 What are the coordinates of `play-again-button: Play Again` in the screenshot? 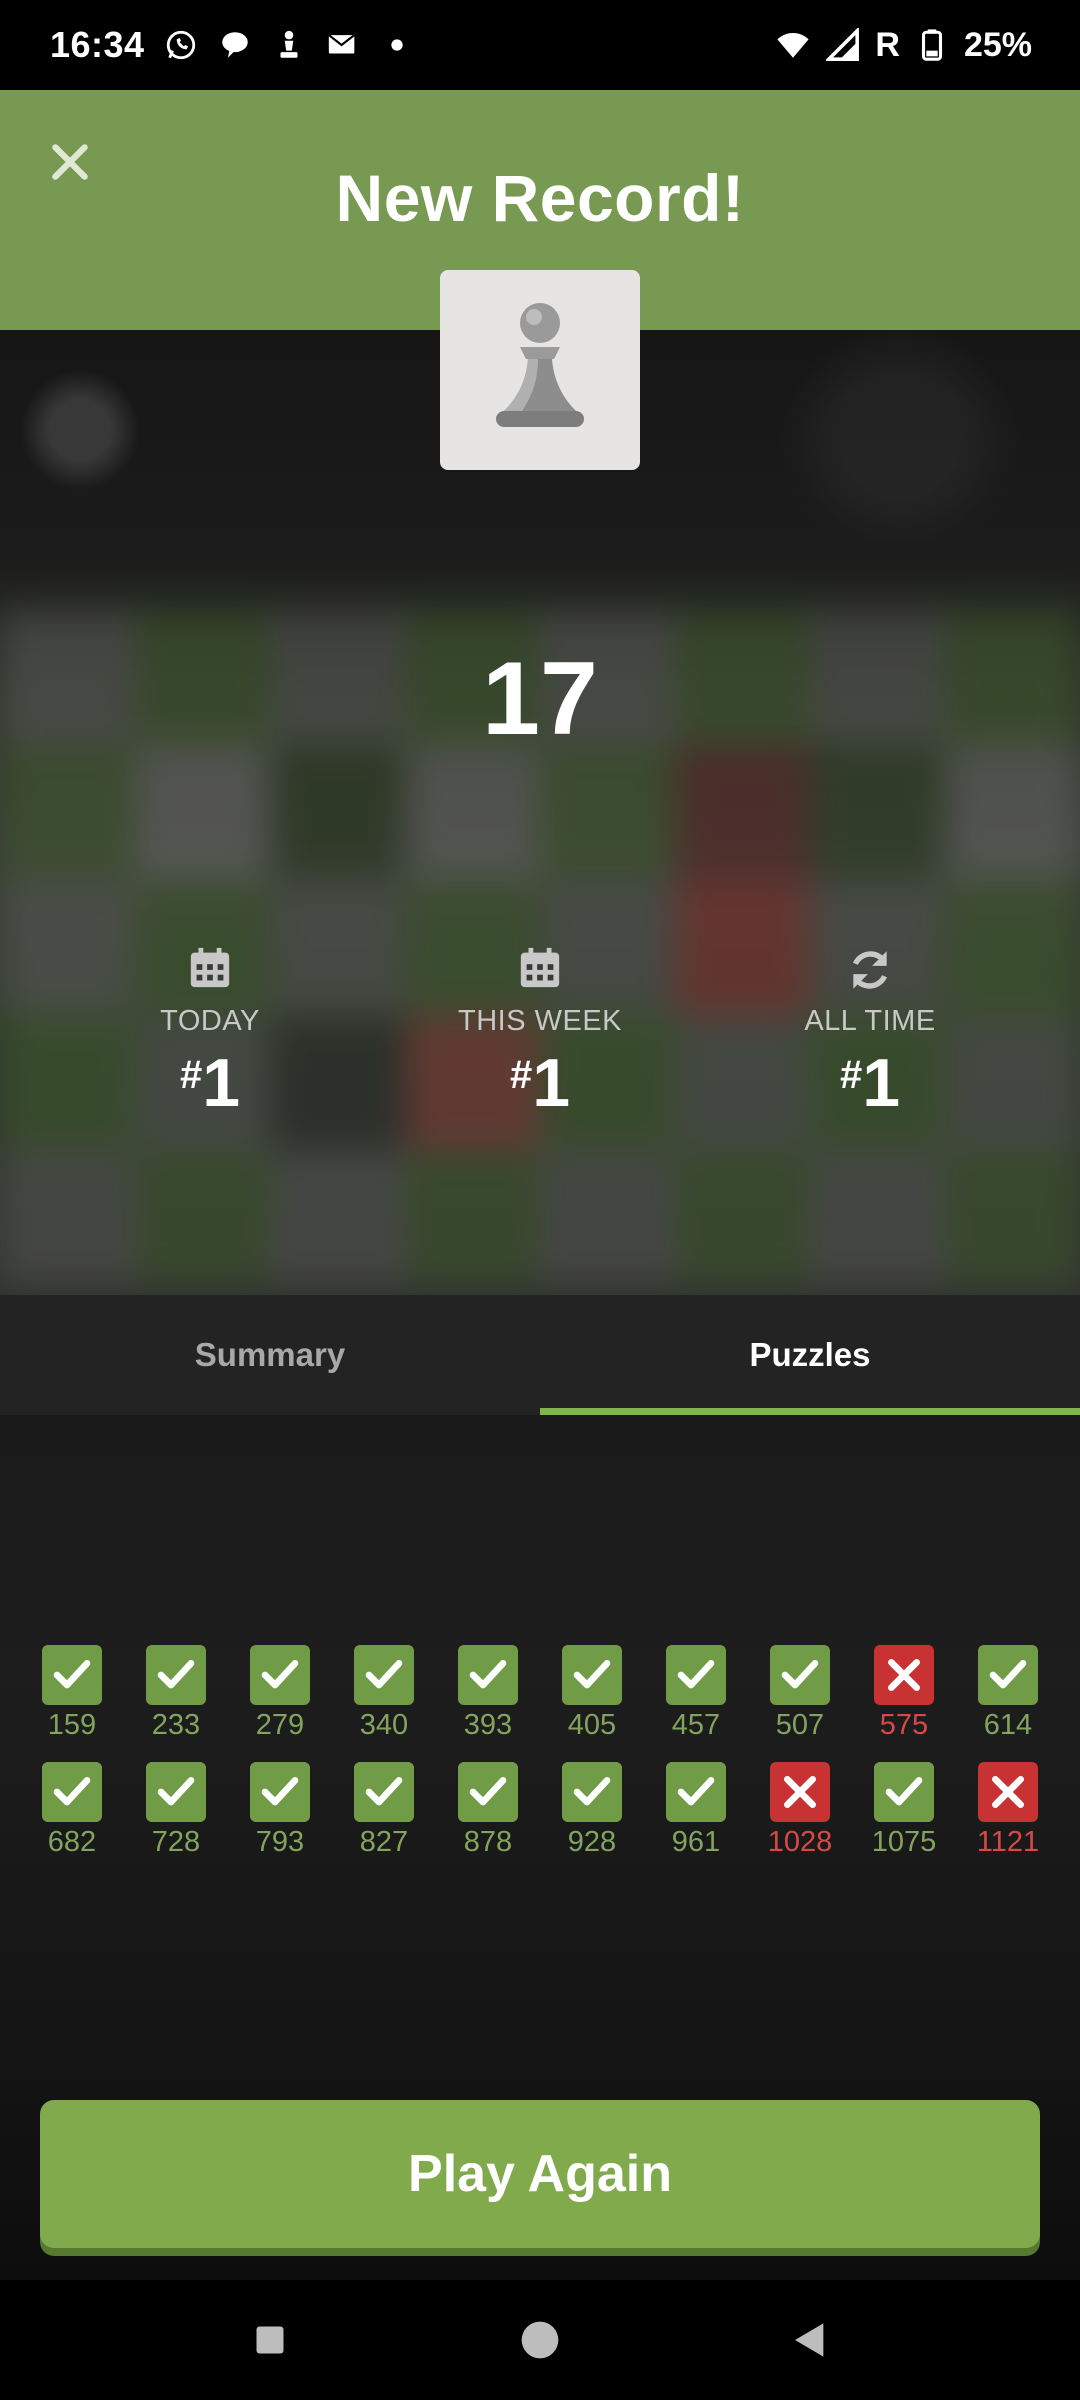 It's located at (540, 2174).